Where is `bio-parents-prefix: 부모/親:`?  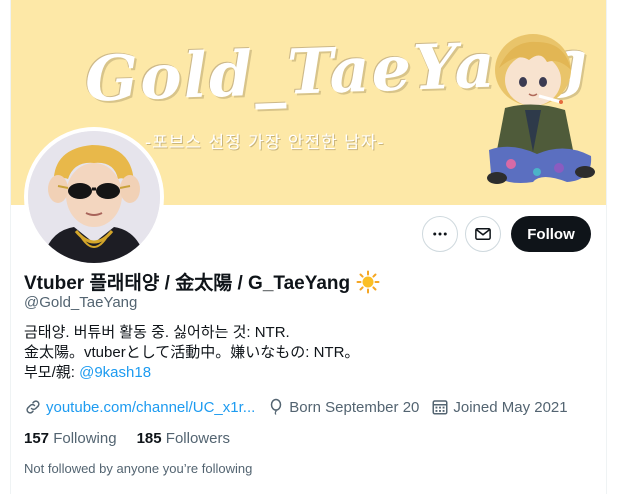 bio-parents-prefix: 부모/親: is located at coordinates (52, 372).